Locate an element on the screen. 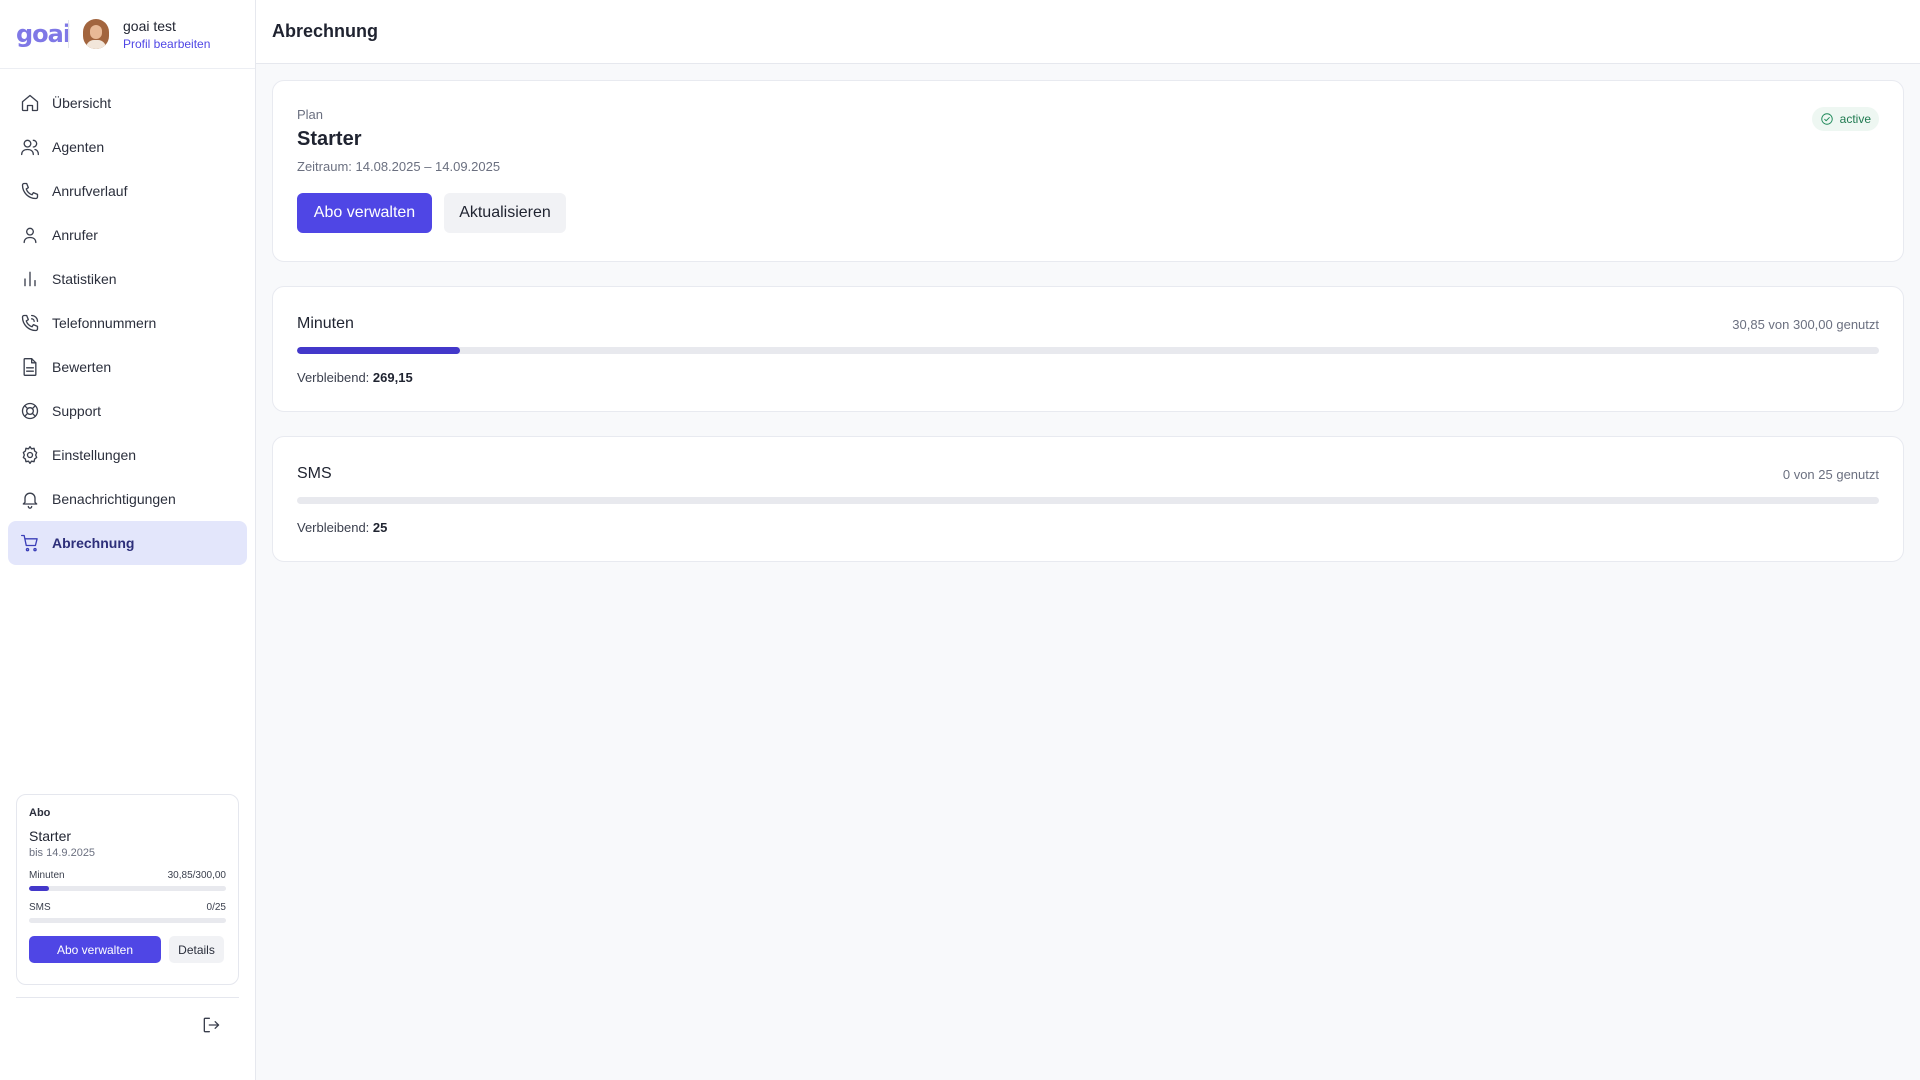  sidebar-item-anrufverlauf: Anrufverlauf is located at coordinates (127, 191).